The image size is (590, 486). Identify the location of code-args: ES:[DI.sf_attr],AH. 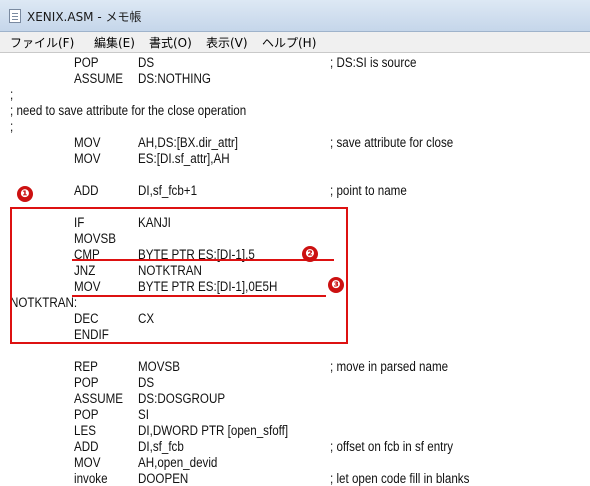
(184, 158).